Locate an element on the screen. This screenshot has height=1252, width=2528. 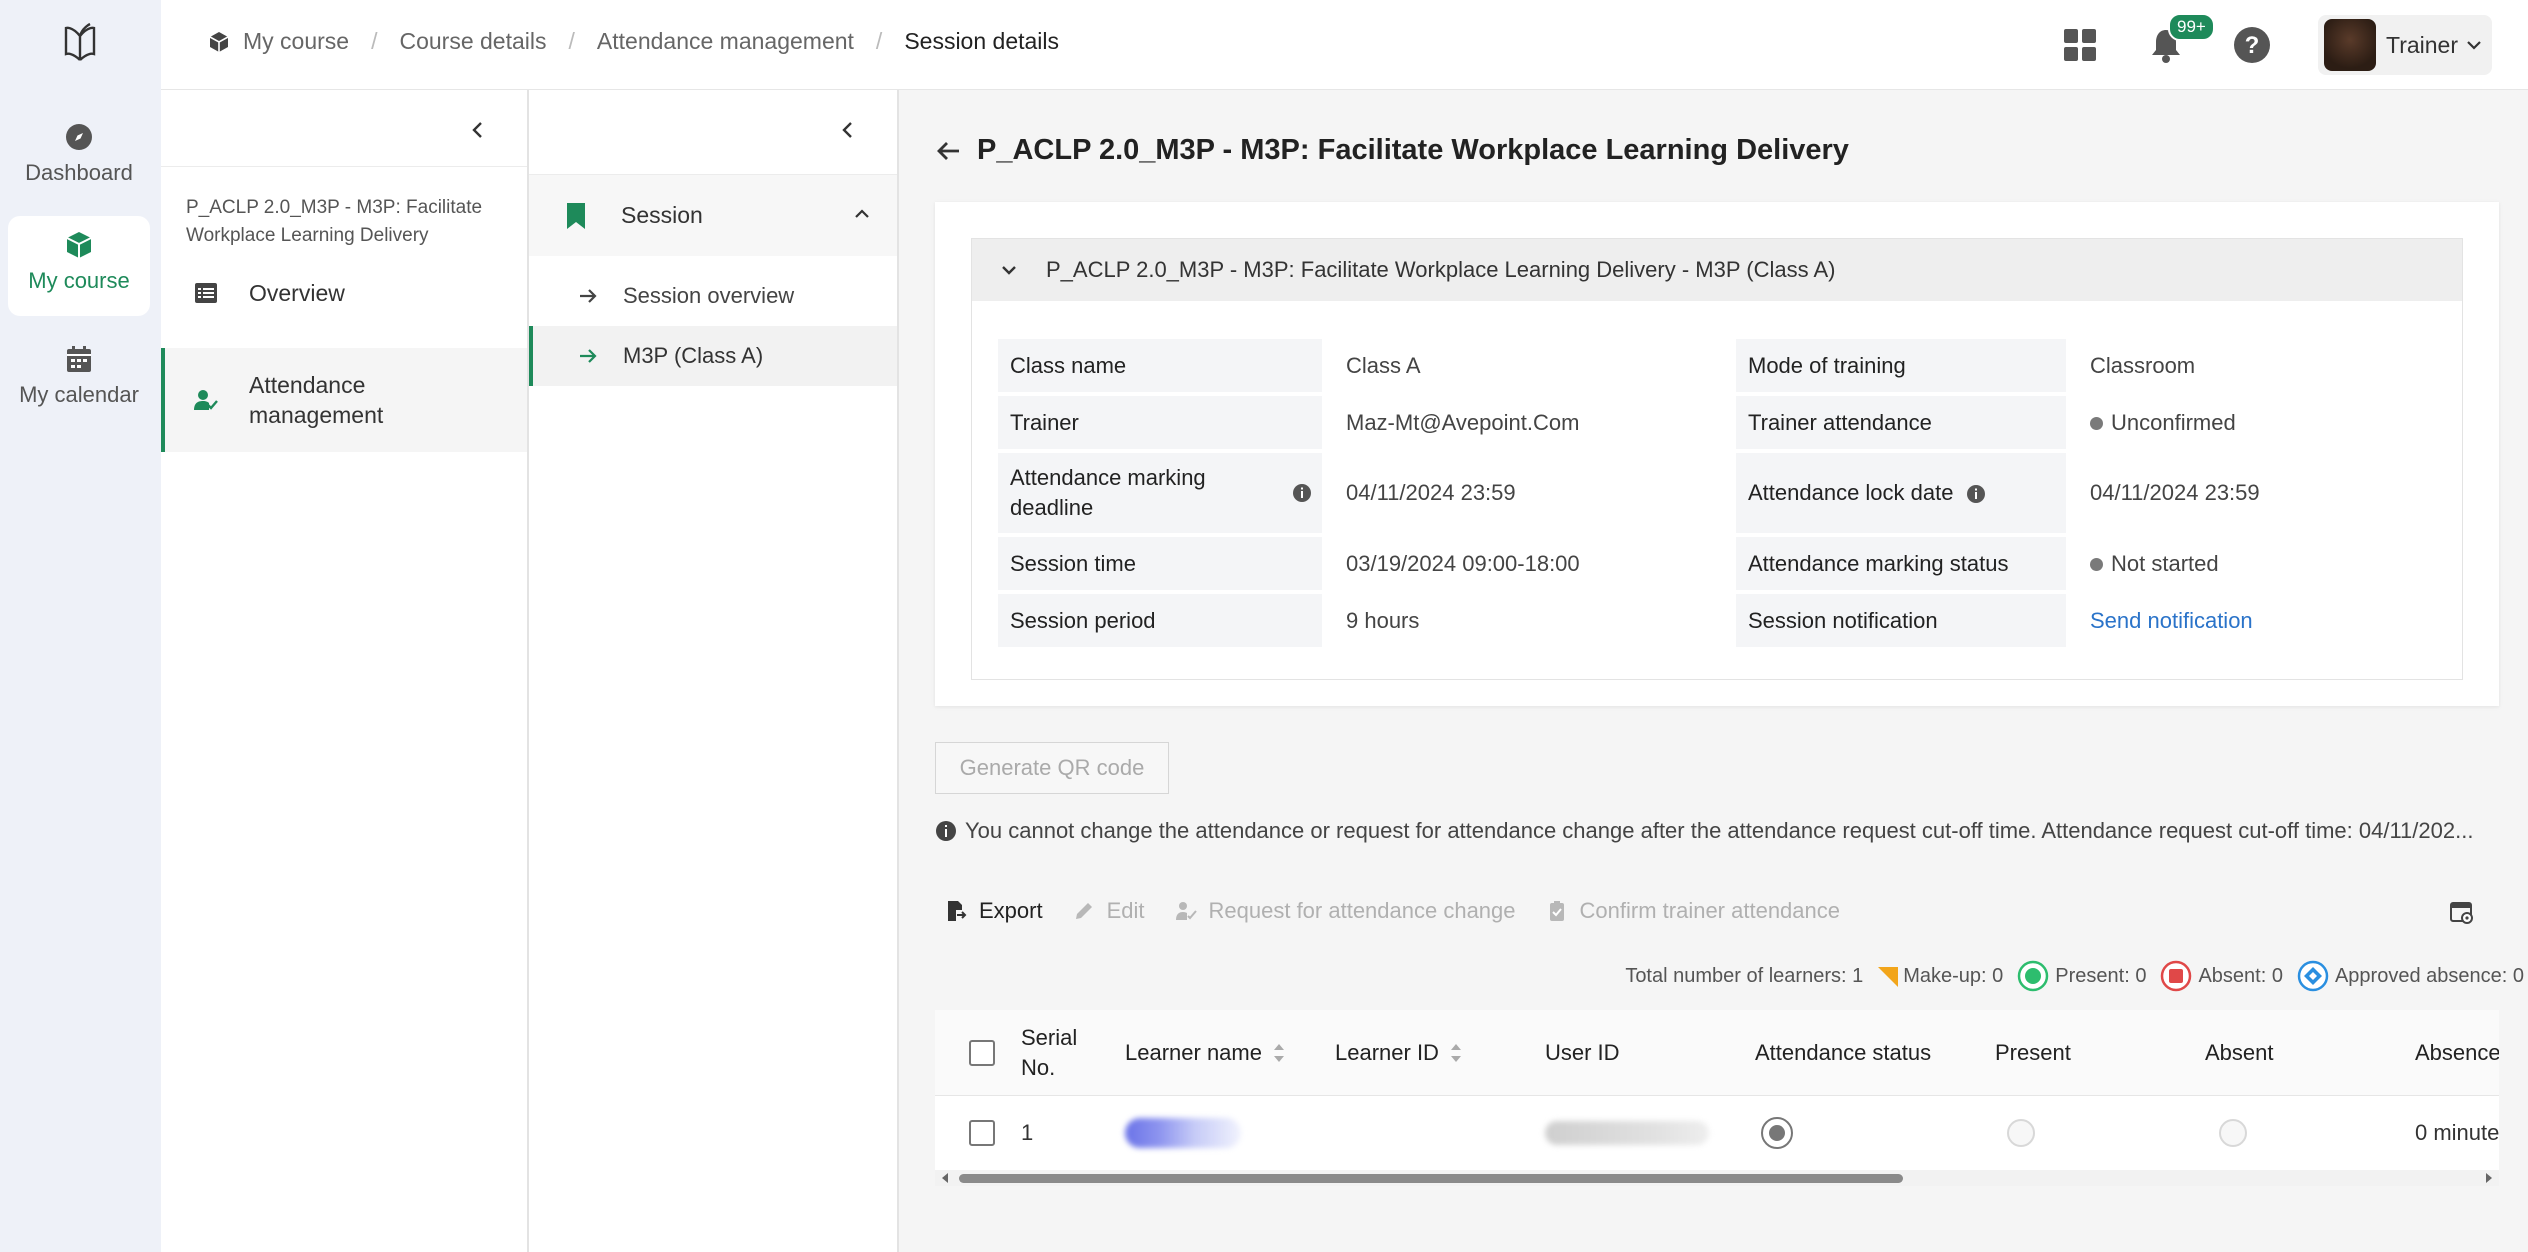
present-radio is located at coordinates (2021, 1133).